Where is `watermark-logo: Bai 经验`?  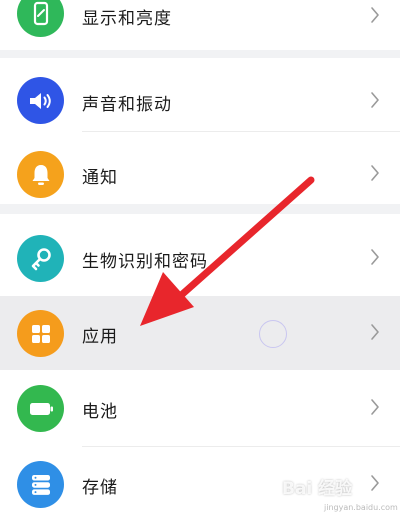 watermark-logo: Bai 经验 is located at coordinates (317, 489).